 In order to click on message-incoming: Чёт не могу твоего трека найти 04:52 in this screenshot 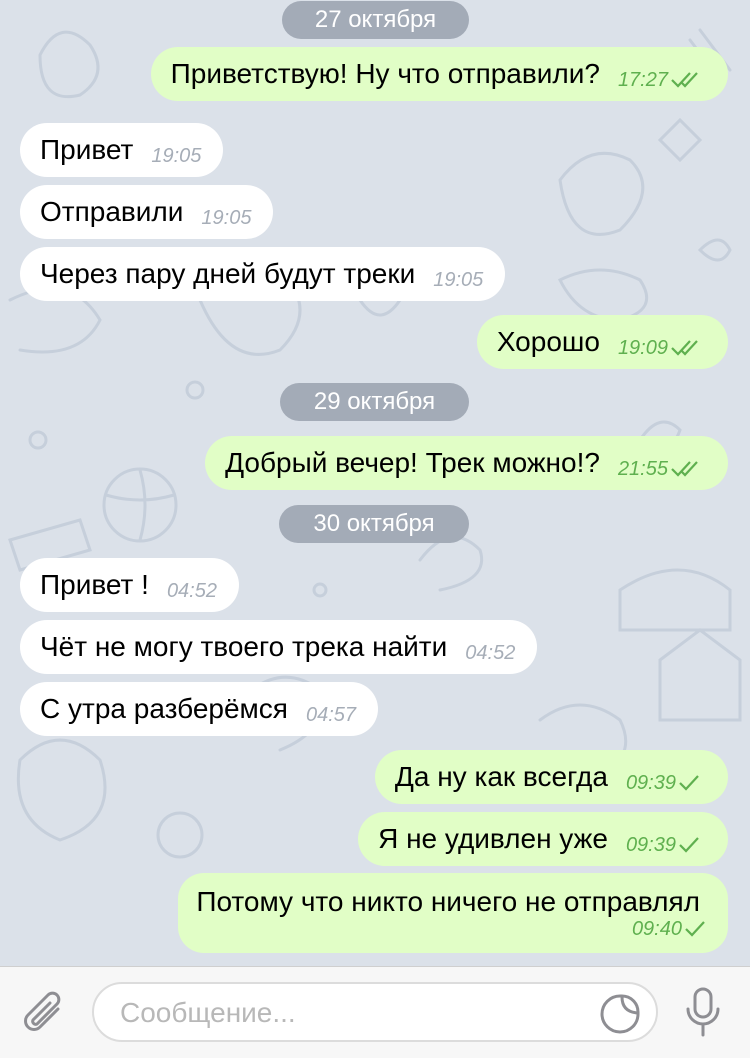, I will do `click(279, 647)`.